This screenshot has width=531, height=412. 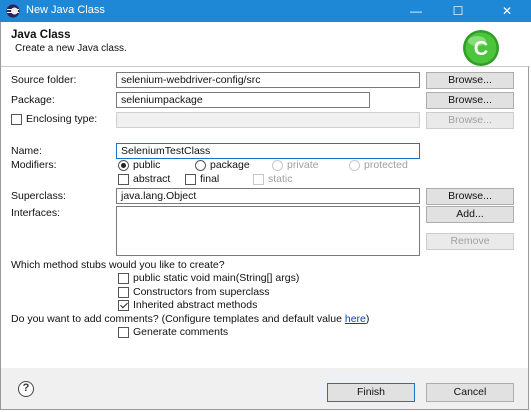 What do you see at coordinates (147, 165) in the screenshot?
I see `public-label: public` at bounding box center [147, 165].